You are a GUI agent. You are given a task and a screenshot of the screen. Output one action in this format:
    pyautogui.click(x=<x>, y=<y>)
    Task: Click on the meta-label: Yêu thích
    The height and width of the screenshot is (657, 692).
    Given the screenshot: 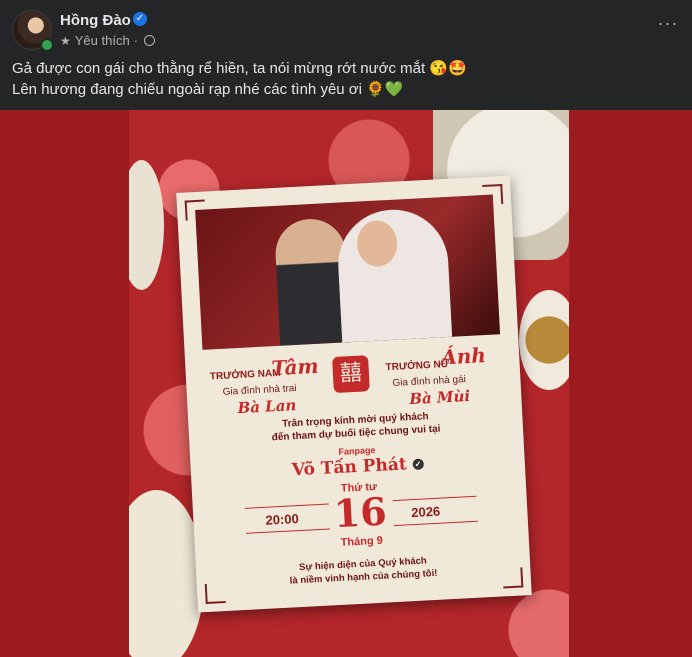 What is the action you would take?
    pyautogui.click(x=102, y=40)
    